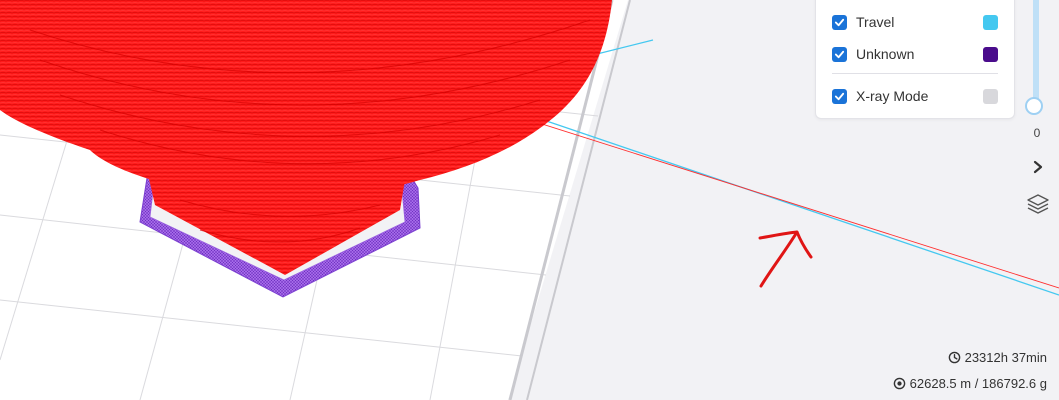 The height and width of the screenshot is (400, 1059). What do you see at coordinates (892, 96) in the screenshot?
I see `legend-label-xray: X-ray Mode` at bounding box center [892, 96].